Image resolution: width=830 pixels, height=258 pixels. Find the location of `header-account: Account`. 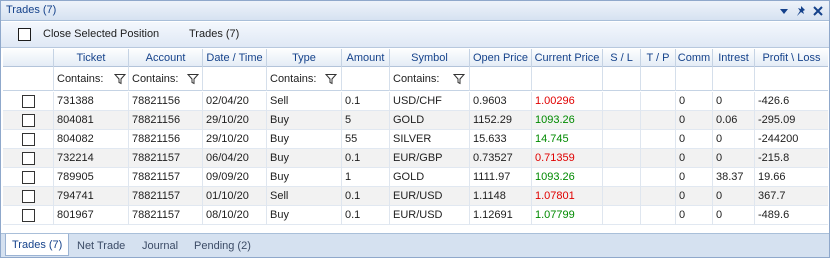

header-account: Account is located at coordinates (166, 58).